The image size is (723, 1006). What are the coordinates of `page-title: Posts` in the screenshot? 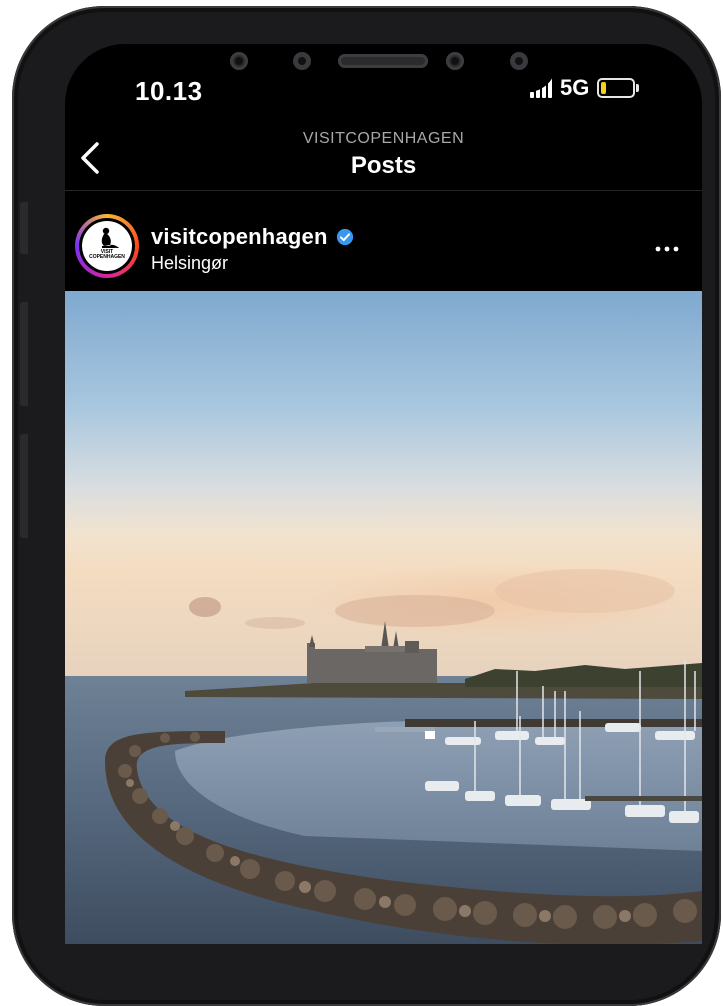 It's located at (383, 165).